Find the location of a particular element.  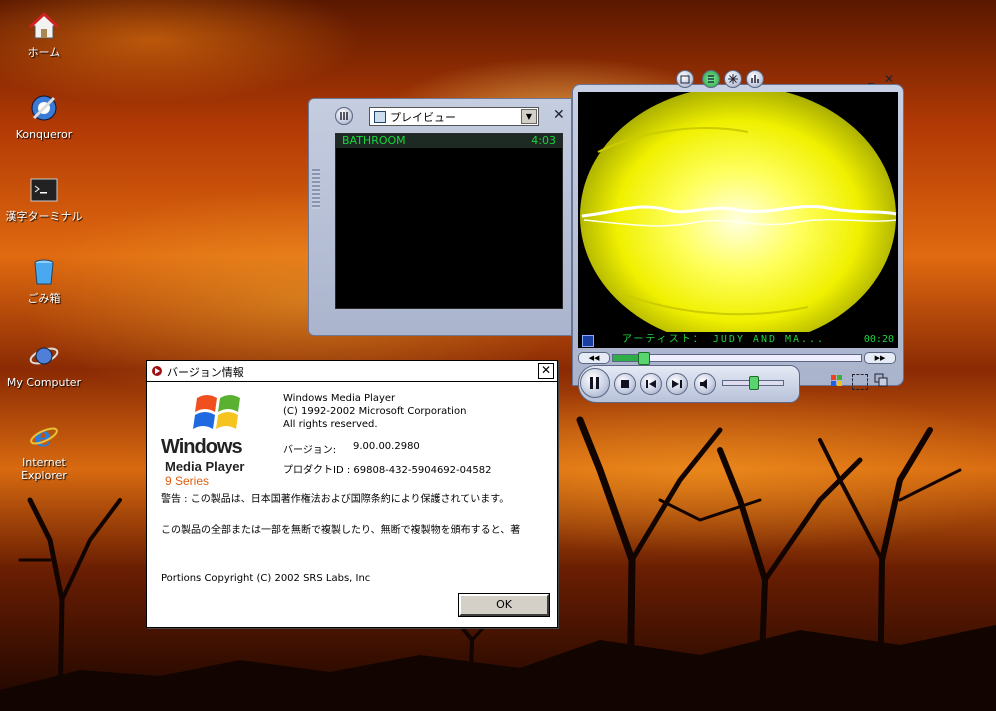

rewind-skip-button: ◀◀ is located at coordinates (594, 358).